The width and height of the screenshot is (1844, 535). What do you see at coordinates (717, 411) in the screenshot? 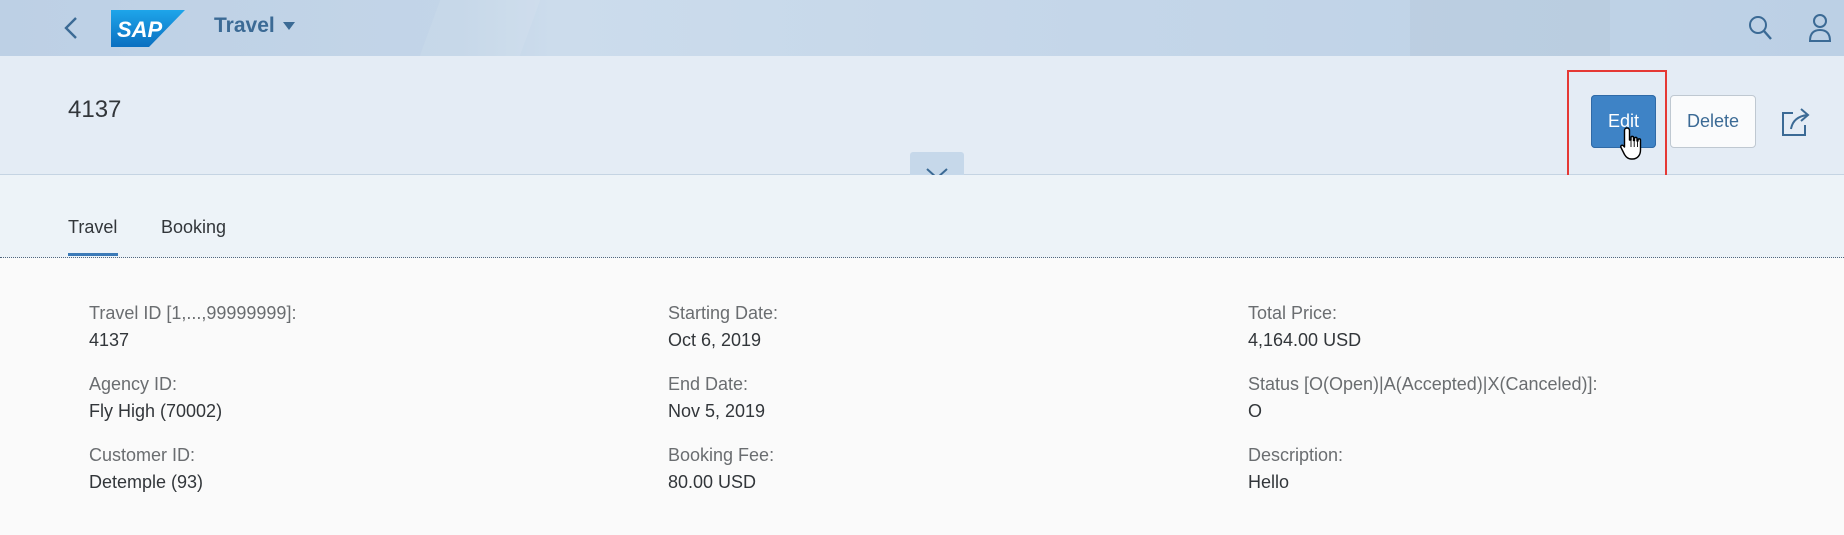
I see `field-value: Nov 5, 2019` at bounding box center [717, 411].